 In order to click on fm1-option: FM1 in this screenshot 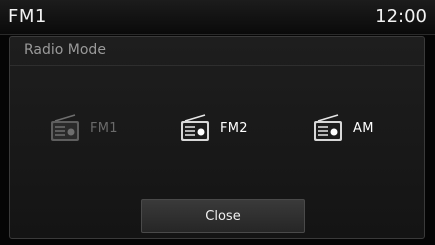, I will do `click(84, 128)`.